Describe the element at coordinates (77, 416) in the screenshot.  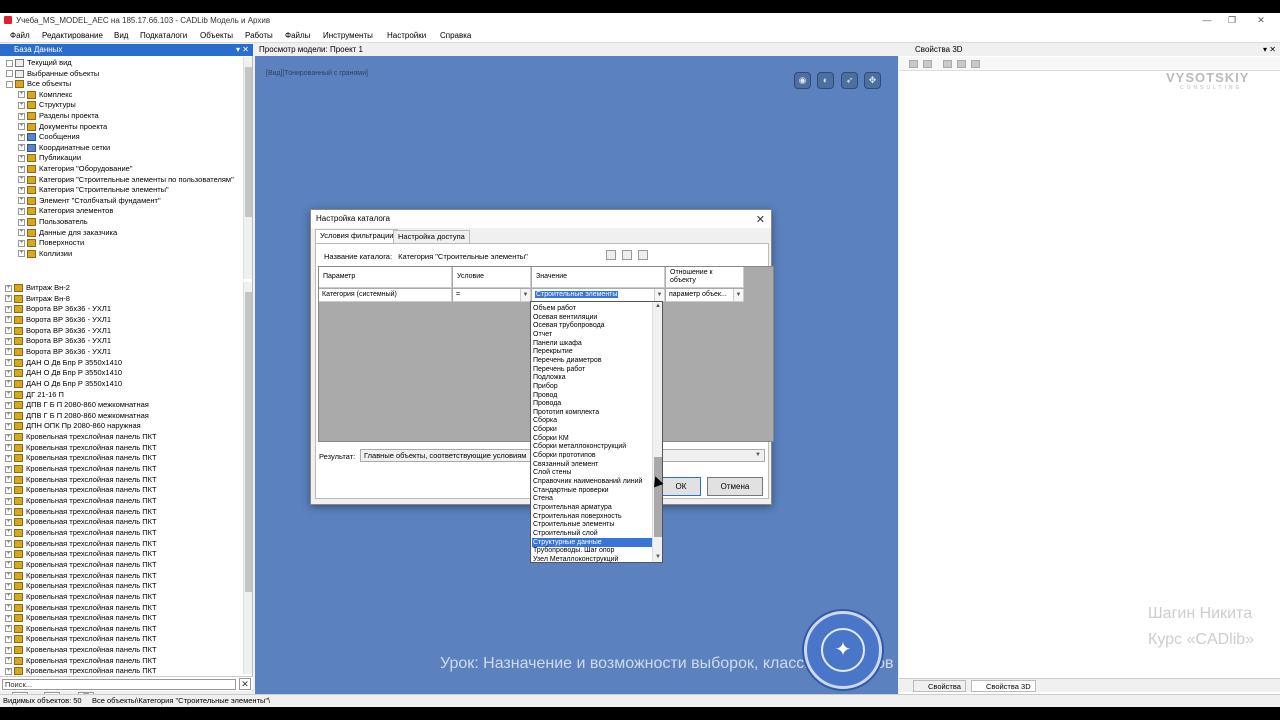
I see `list-item: + ДПВ Г Б П 2080-860 межкомнатная` at that location.